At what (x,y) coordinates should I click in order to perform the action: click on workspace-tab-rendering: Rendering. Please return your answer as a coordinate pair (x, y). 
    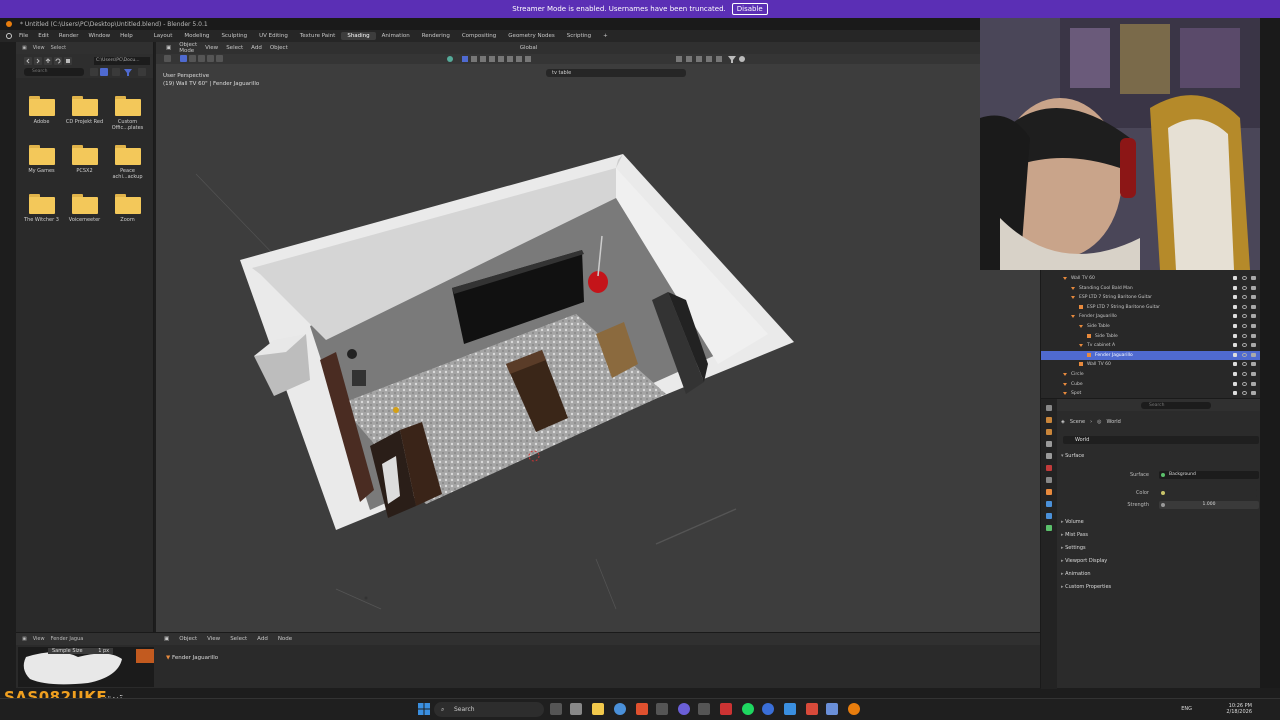
    Looking at the image, I should click on (436, 36).